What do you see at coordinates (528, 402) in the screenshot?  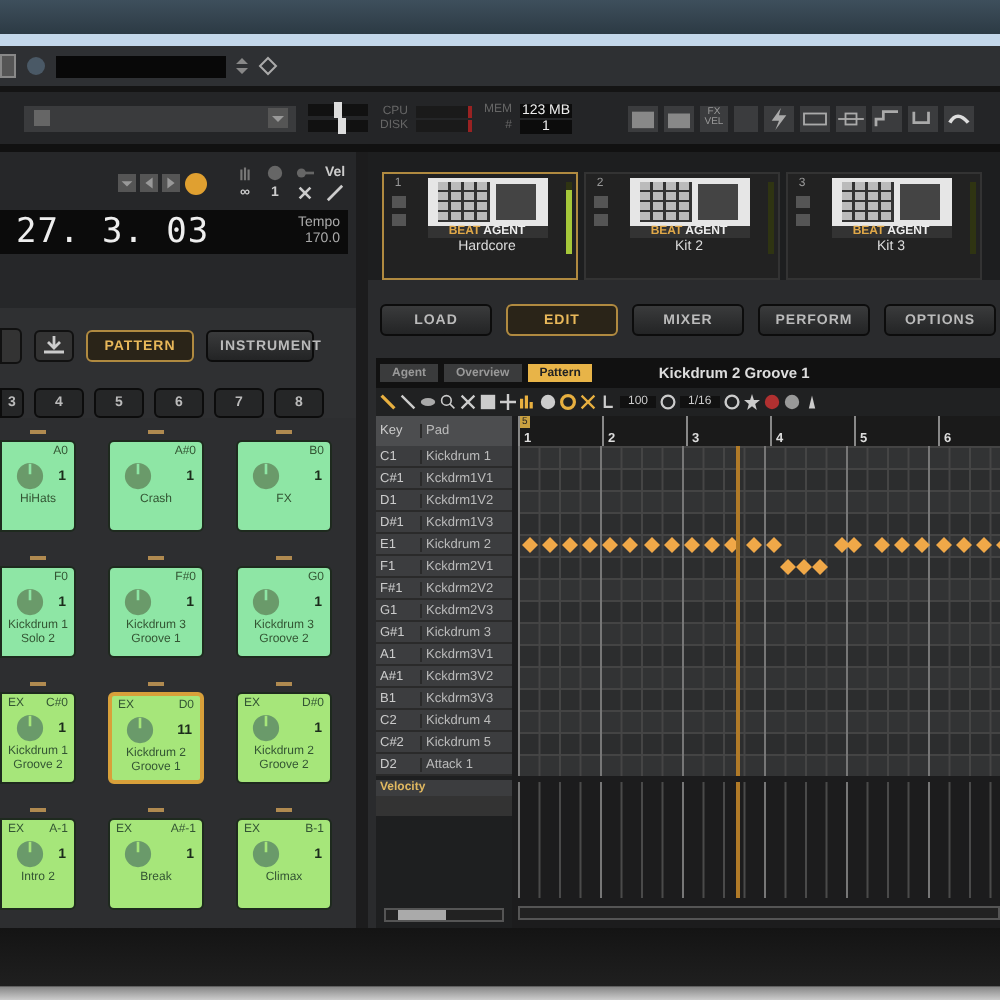 I see `bars-icon` at bounding box center [528, 402].